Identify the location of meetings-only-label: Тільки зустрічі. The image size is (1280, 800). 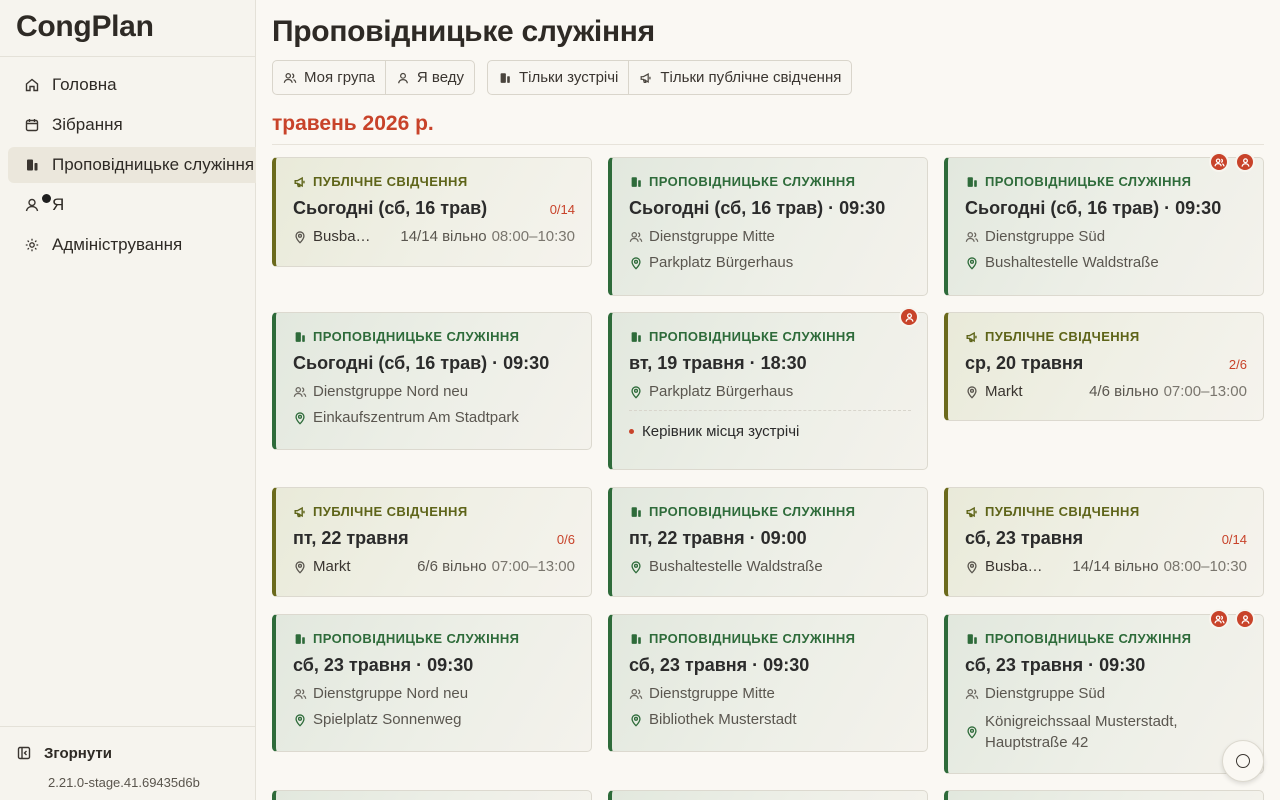
(568, 77).